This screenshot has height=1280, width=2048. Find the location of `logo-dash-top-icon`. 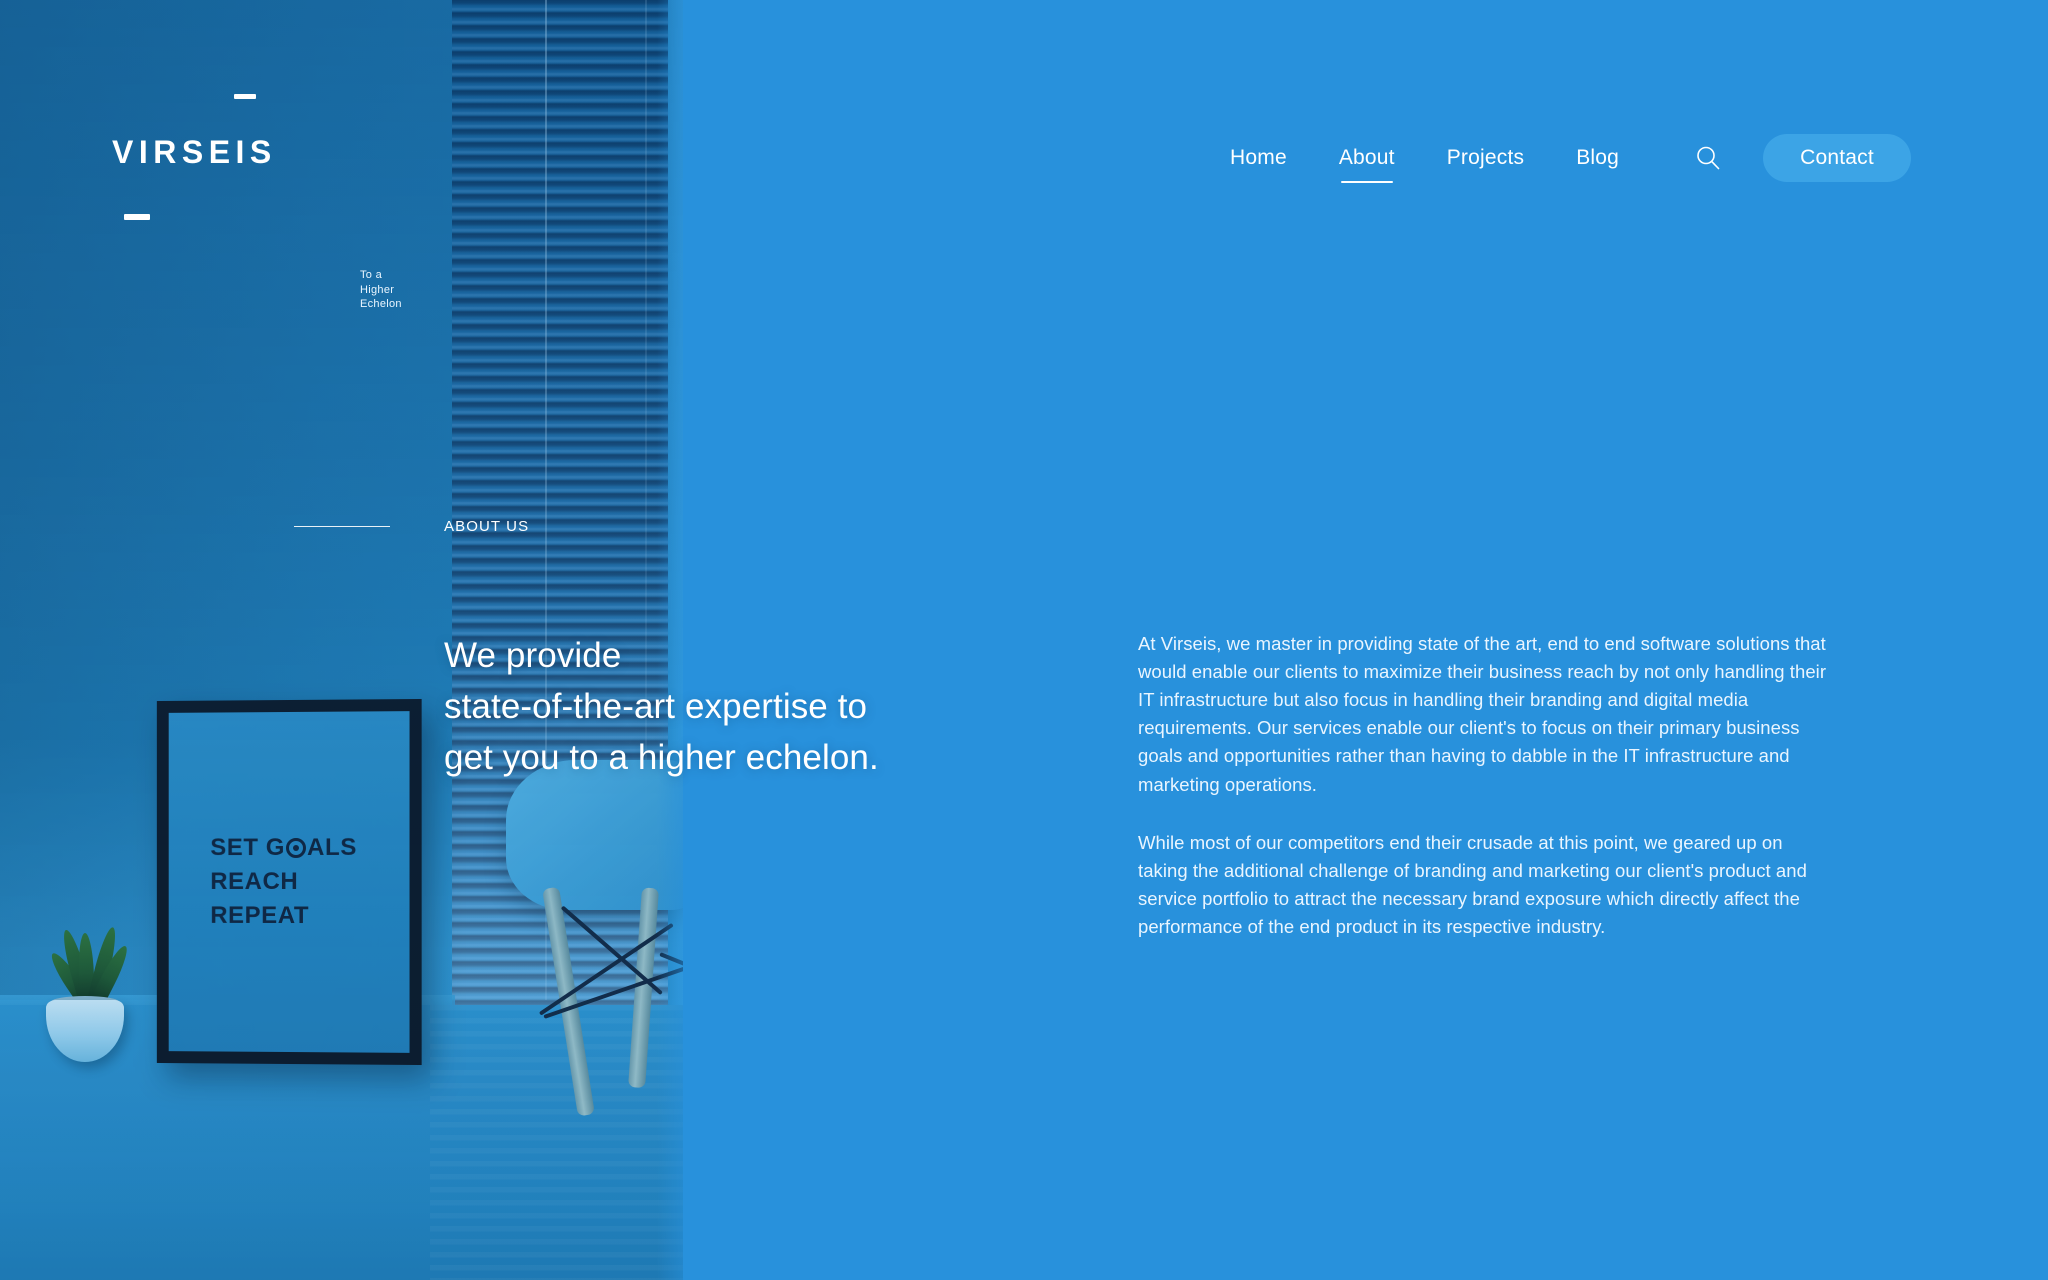

logo-dash-top-icon is located at coordinates (245, 96).